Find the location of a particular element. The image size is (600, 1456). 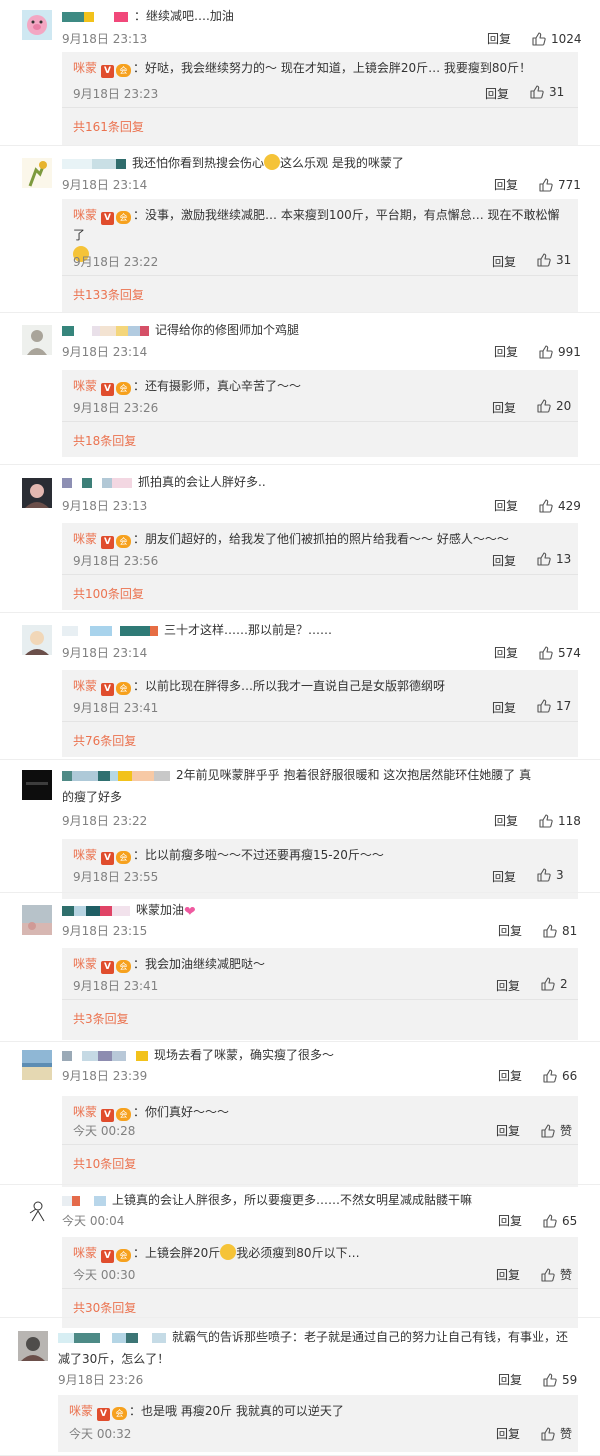

like-button: 429 is located at coordinates (560, 506).